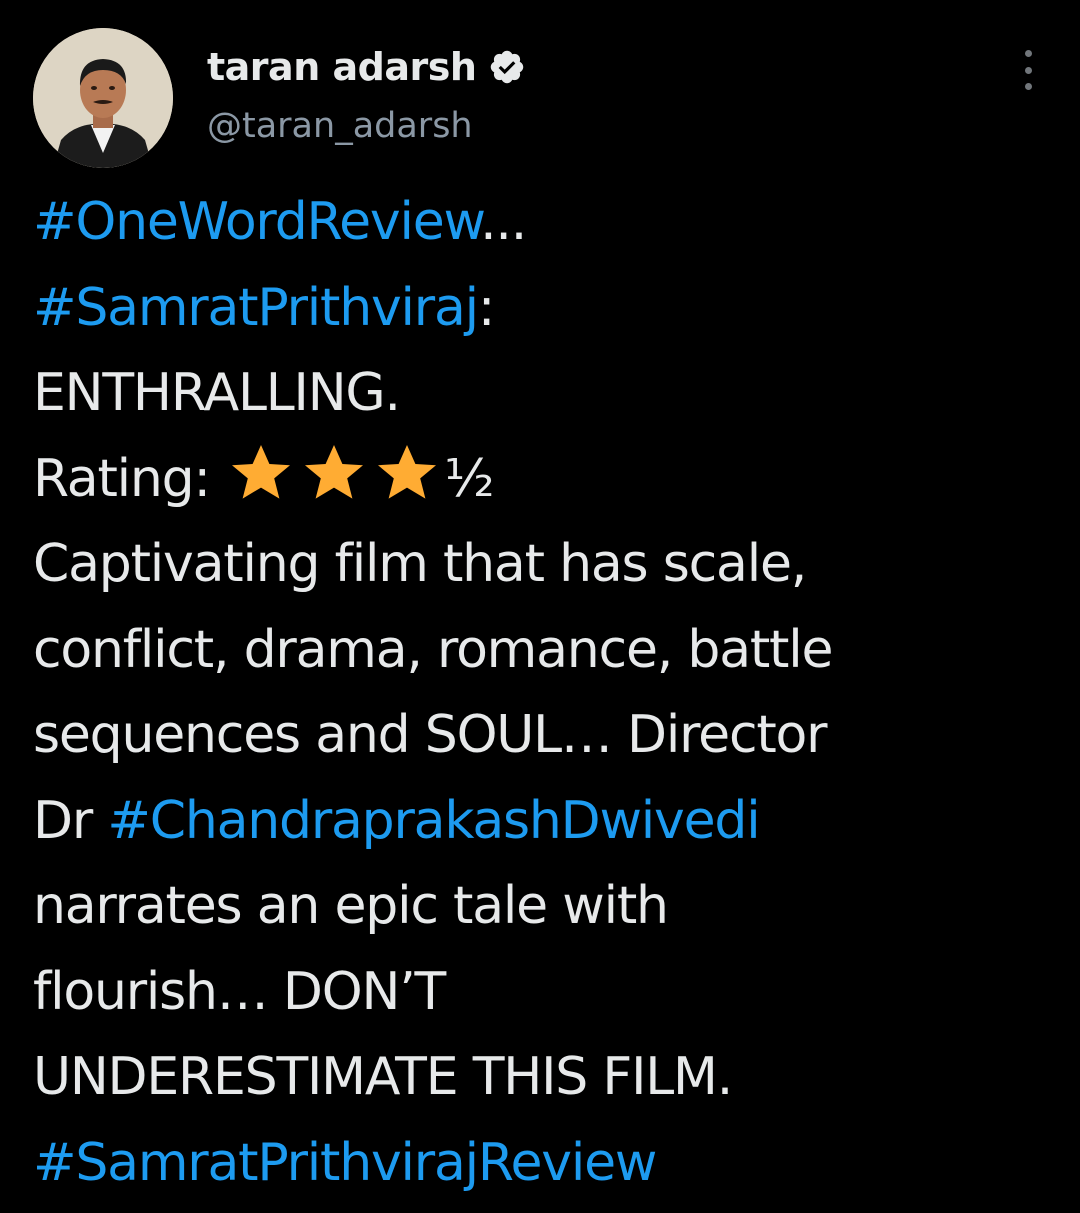 This screenshot has height=1213, width=1080. I want to click on hashtag-link: #SamratPrithviraj, so click(256, 308).